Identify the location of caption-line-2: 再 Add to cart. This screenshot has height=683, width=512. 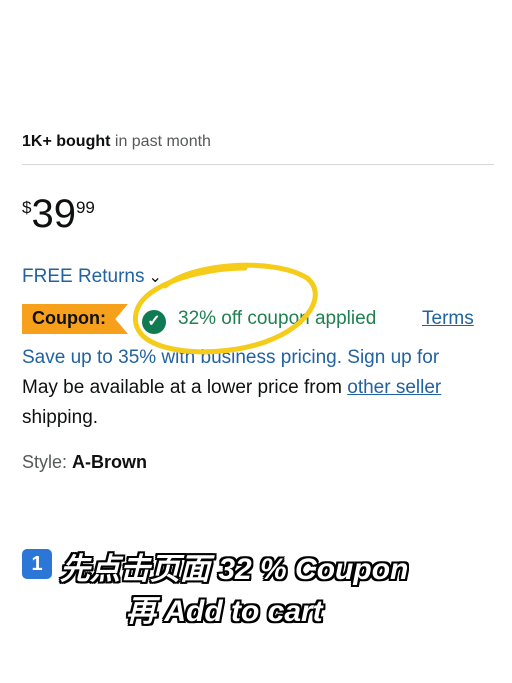
(224, 611).